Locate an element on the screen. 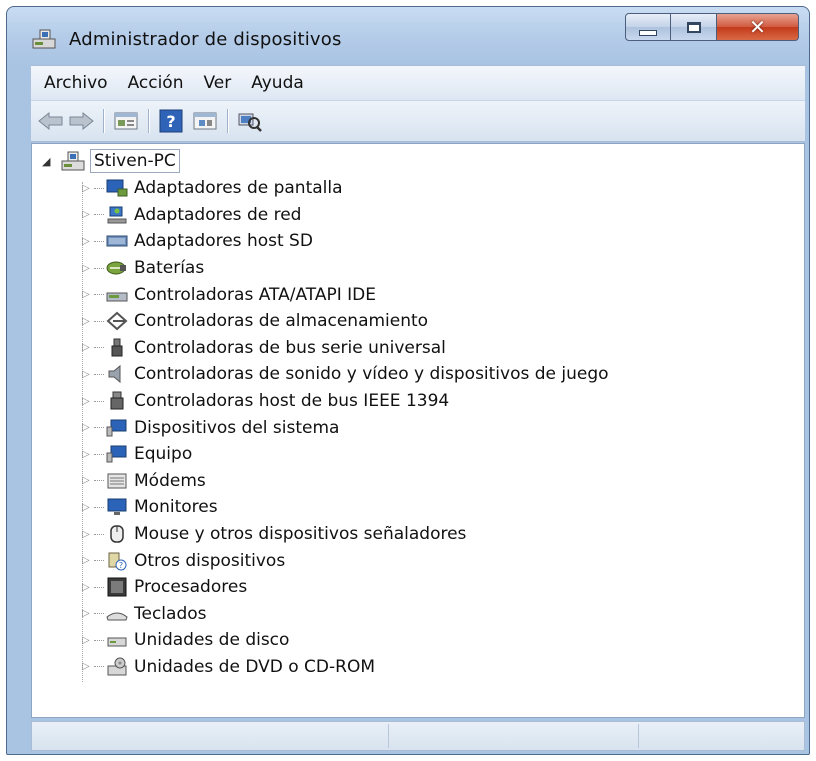 This screenshot has height=761, width=816. tree-item: ▷ Teclados is located at coordinates (442, 614).